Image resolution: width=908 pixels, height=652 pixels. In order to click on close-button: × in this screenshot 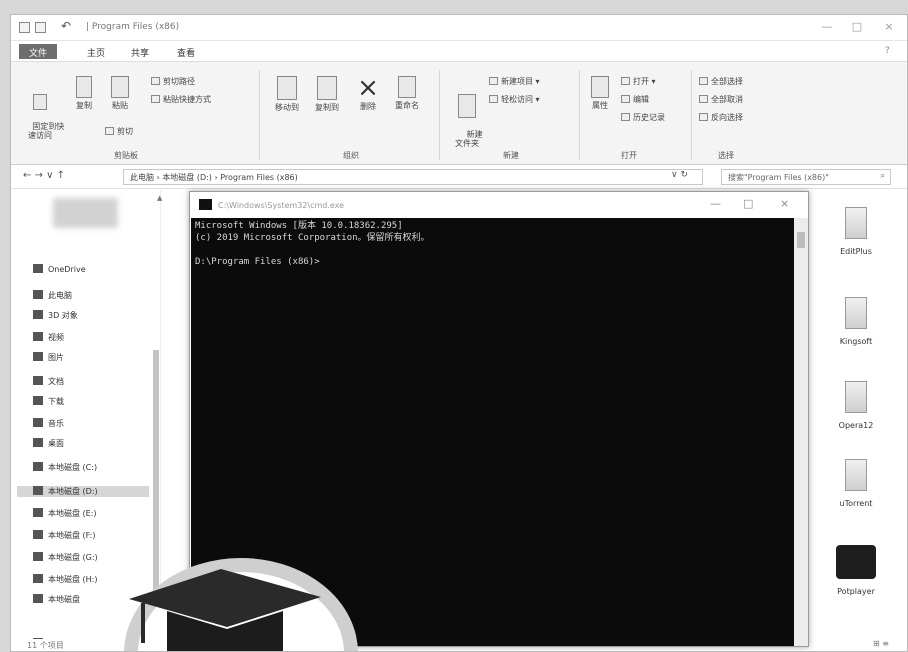, I will do `click(889, 27)`.